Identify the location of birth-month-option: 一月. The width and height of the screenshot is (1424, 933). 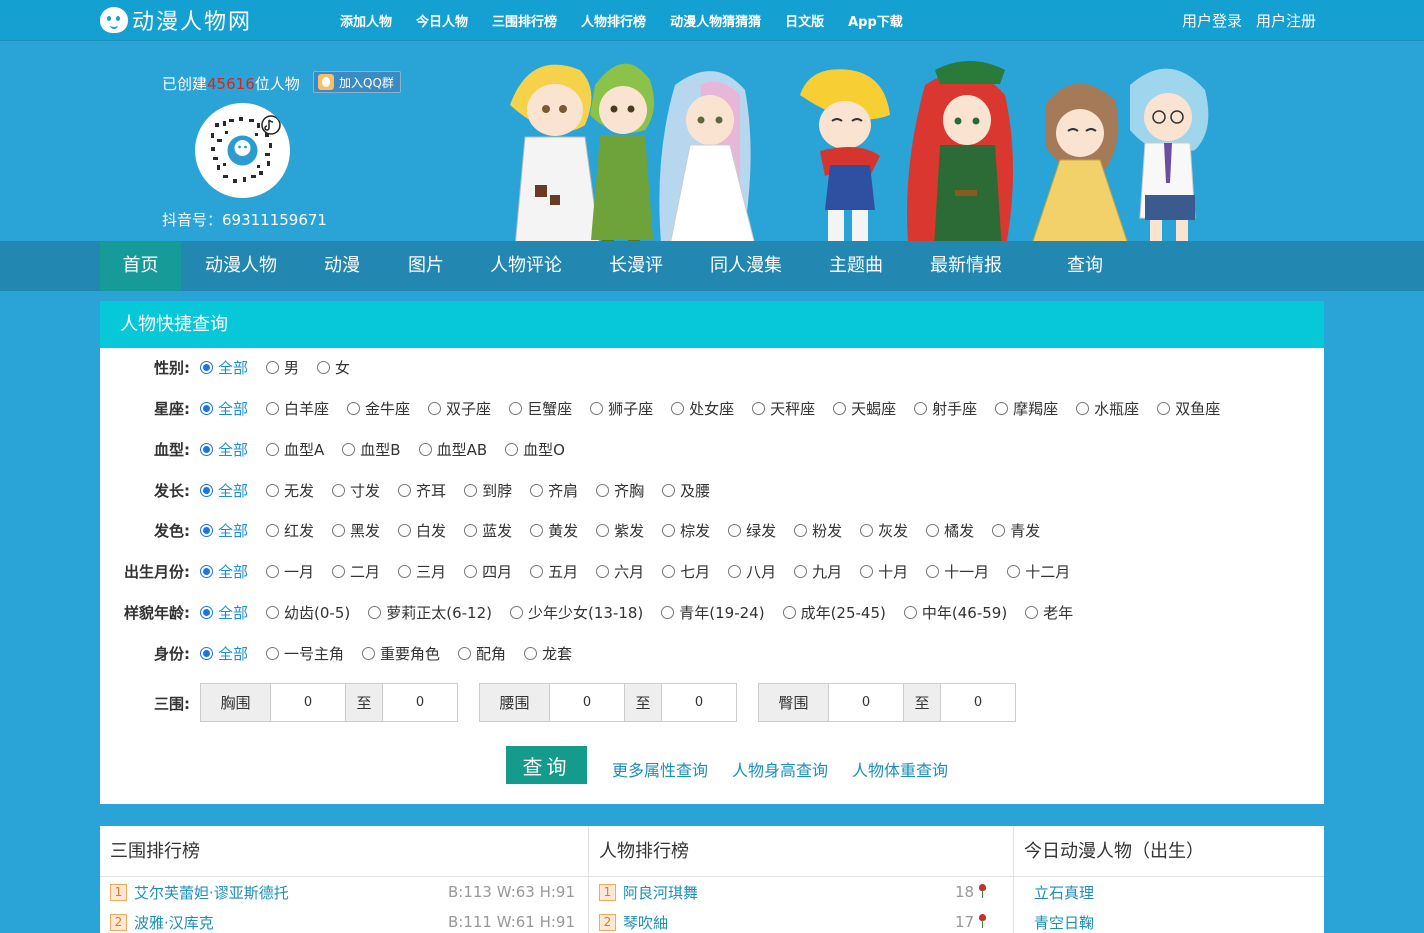
(290, 571).